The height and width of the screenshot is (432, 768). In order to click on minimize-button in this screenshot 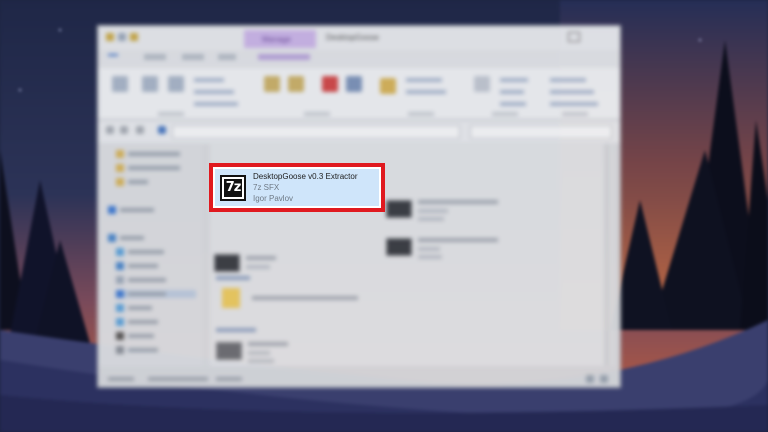, I will do `click(574, 37)`.